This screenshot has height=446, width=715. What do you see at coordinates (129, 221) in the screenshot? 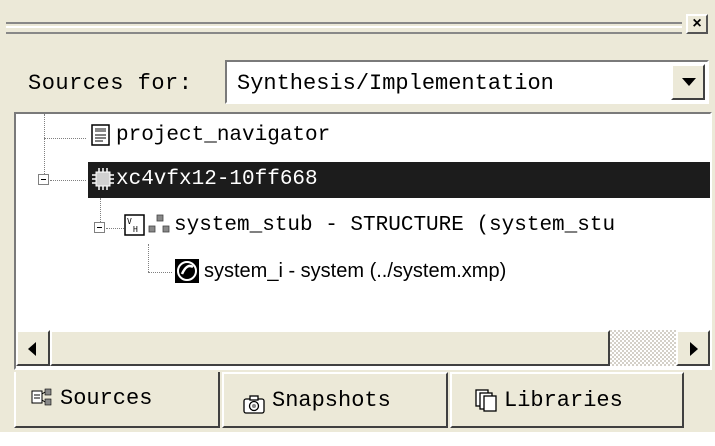
I see `svg-text: V` at bounding box center [129, 221].